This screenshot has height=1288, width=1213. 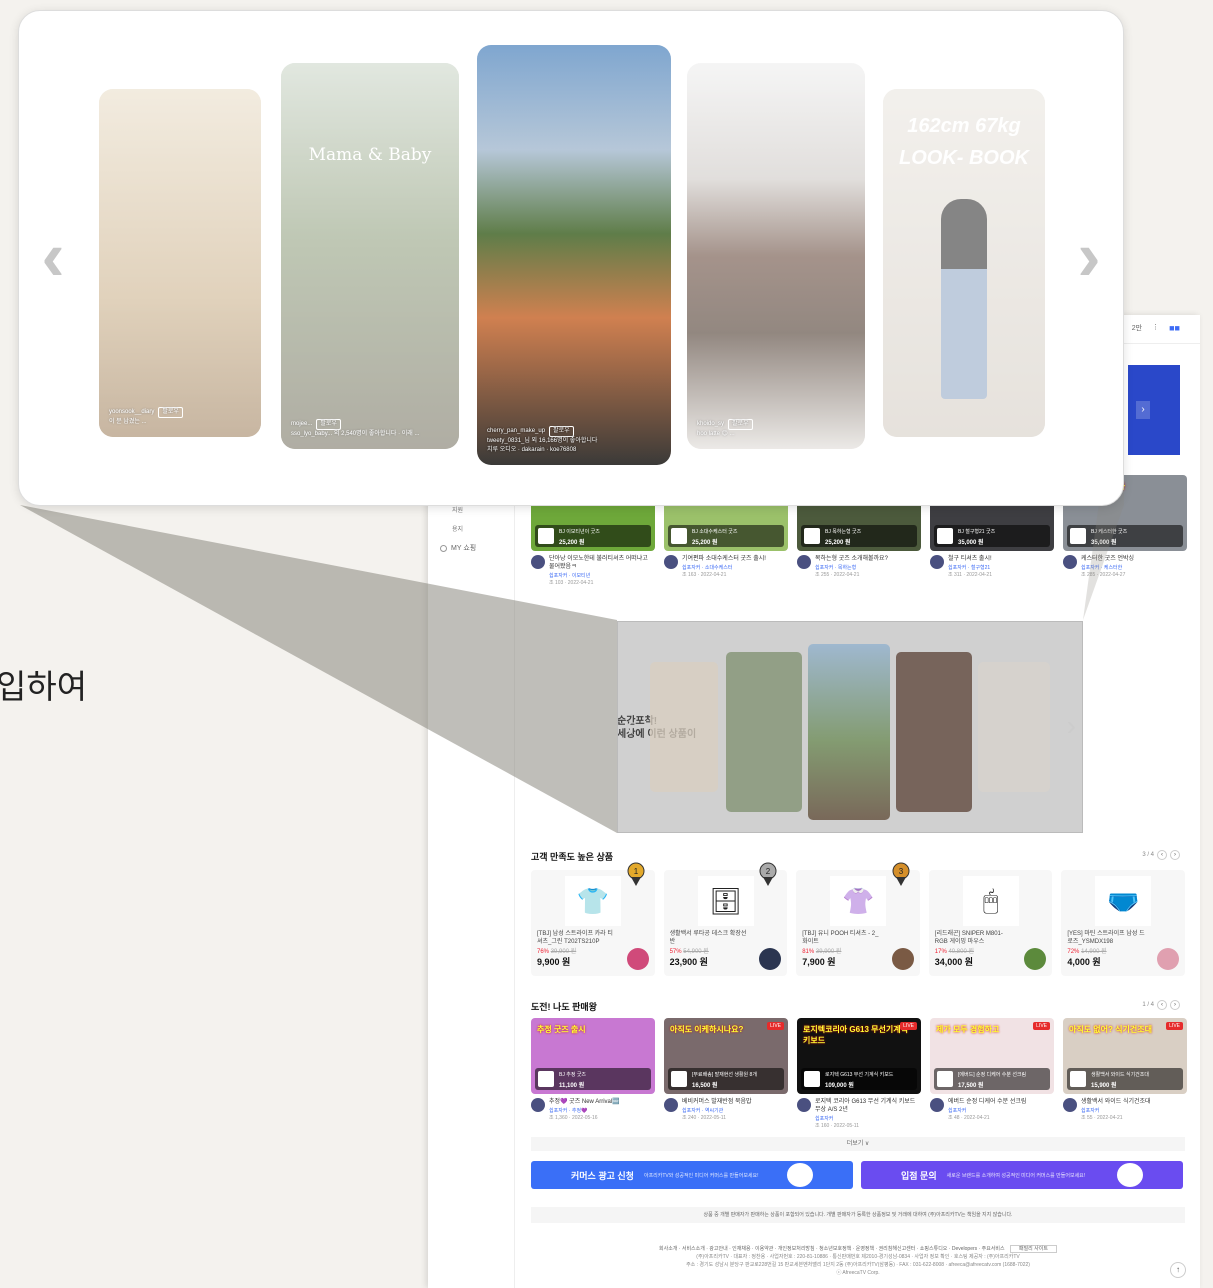 I want to click on product-tag: BJ 이모티년이 굿즈 25,200 원, so click(x=593, y=536).